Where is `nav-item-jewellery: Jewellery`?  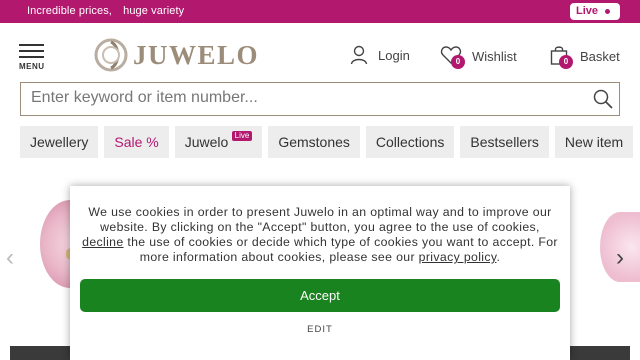
nav-item-jewellery: Jewellery is located at coordinates (59, 142).